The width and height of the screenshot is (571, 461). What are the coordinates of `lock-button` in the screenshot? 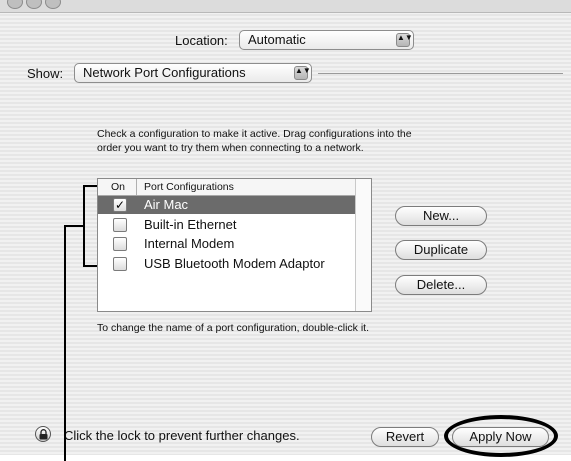 It's located at (43, 434).